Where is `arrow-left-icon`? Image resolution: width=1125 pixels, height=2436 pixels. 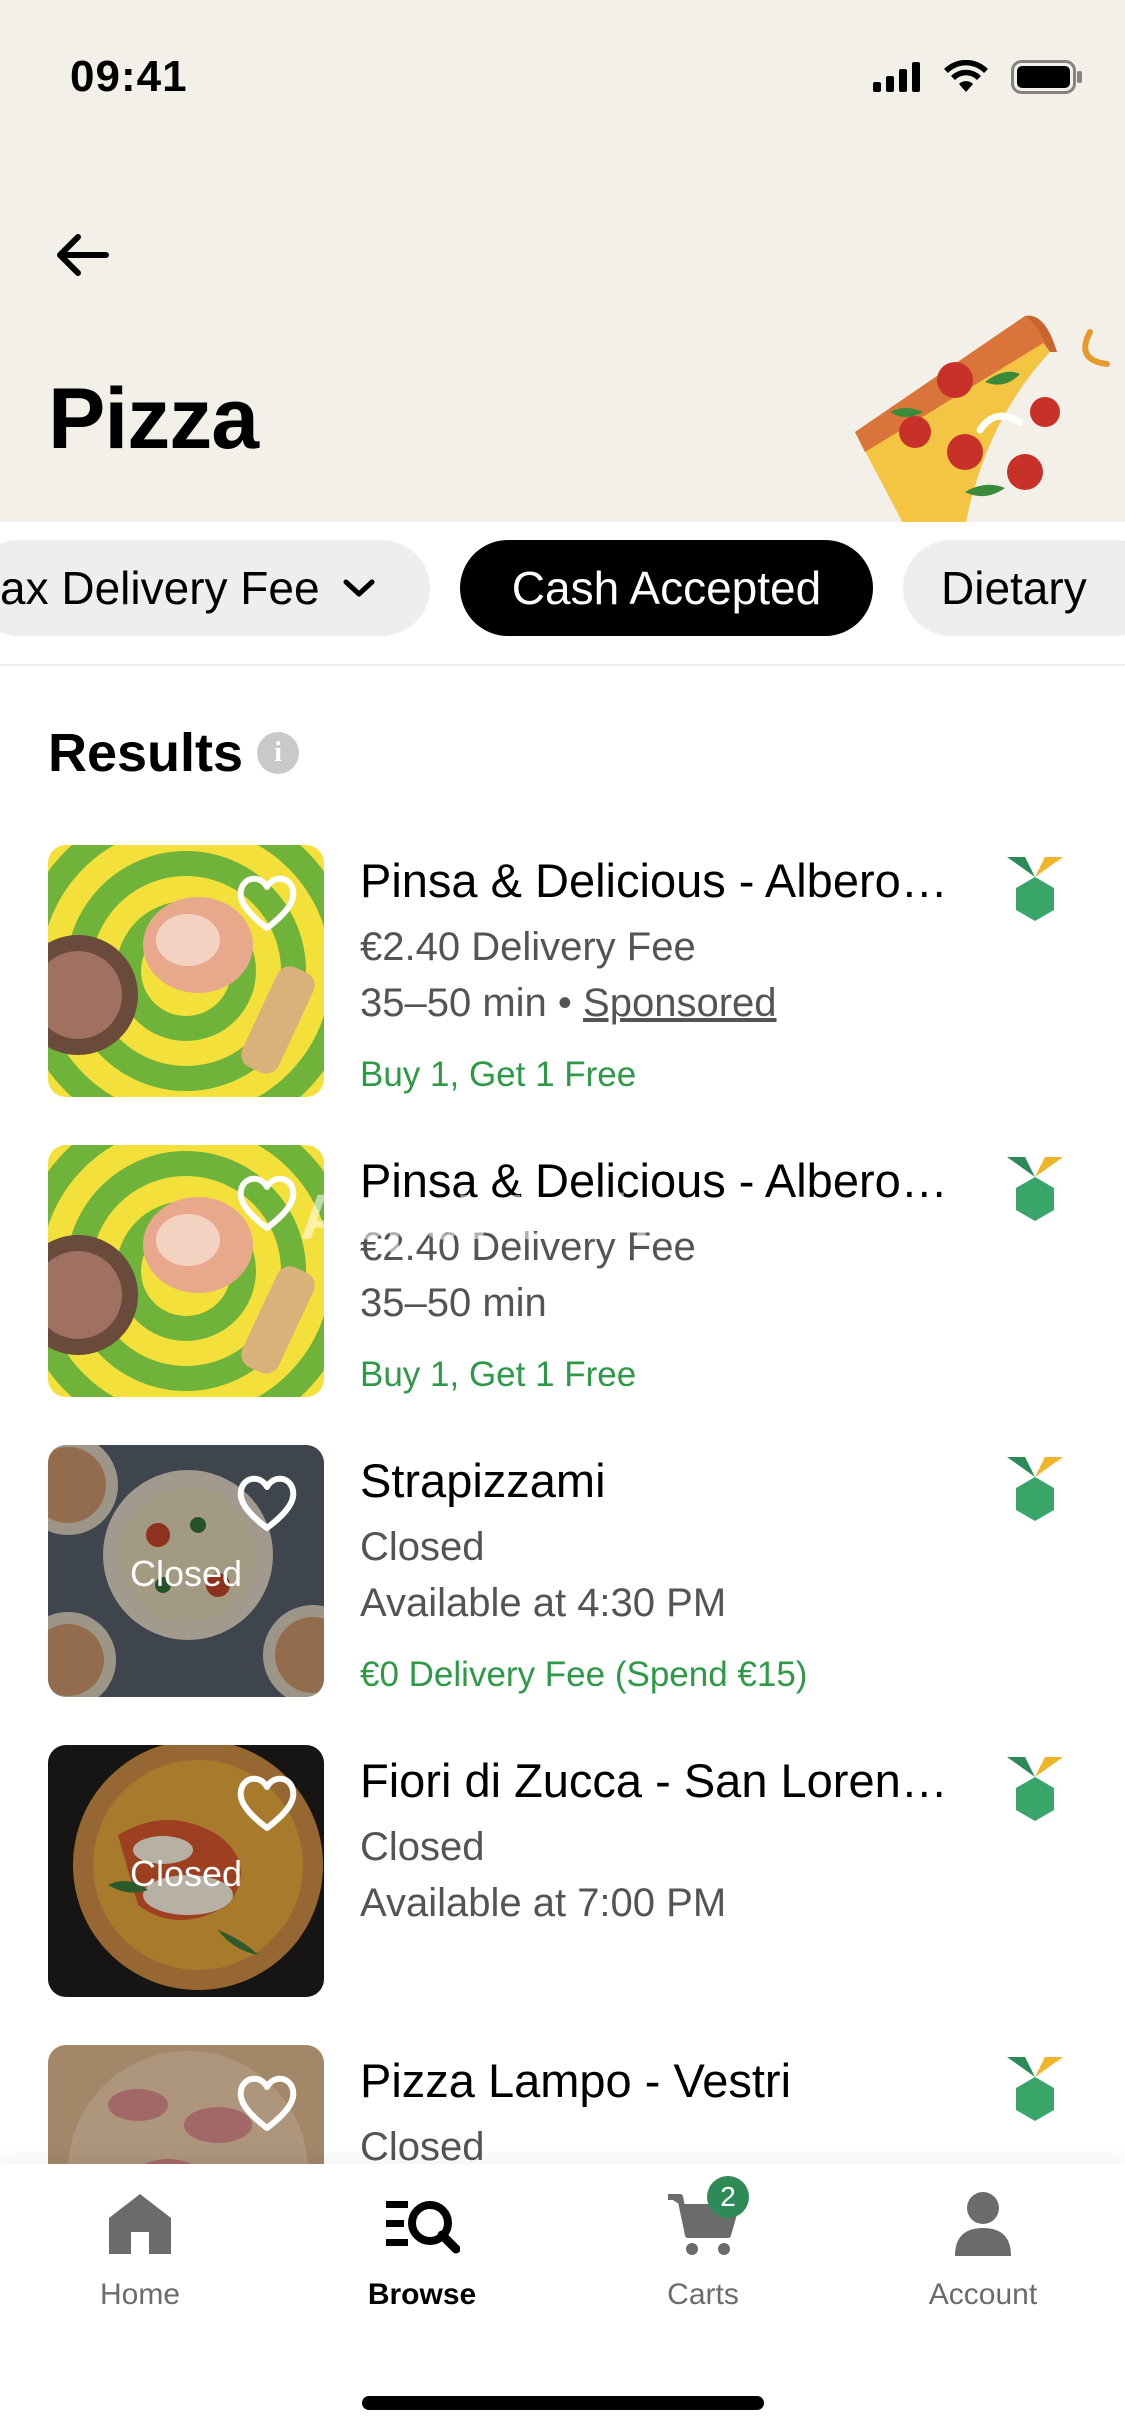
arrow-left-icon is located at coordinates (83, 255).